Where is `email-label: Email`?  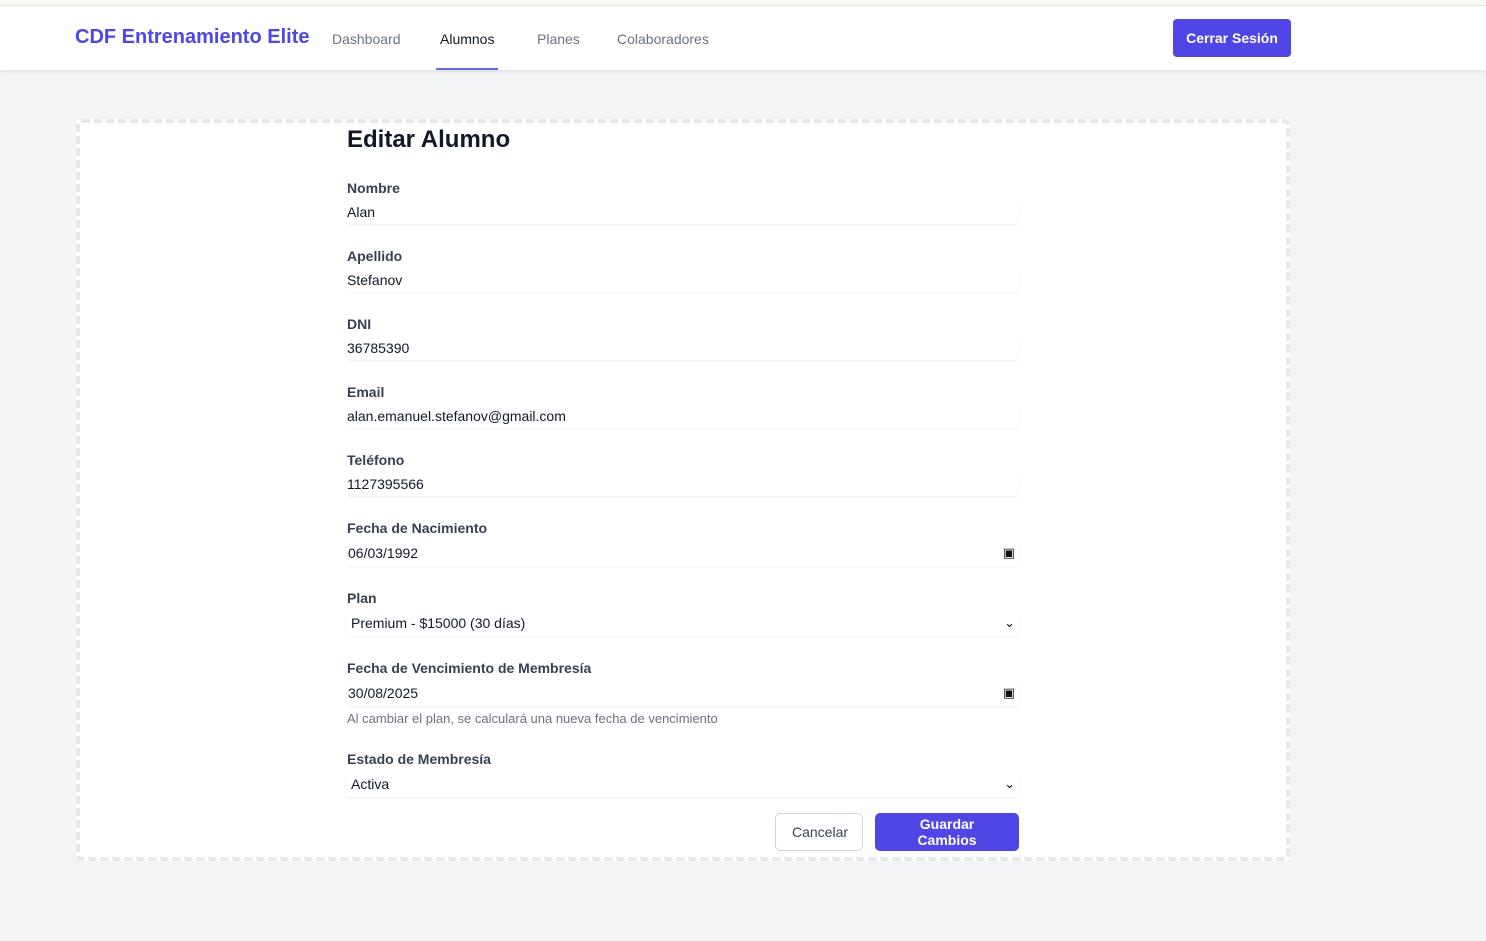 email-label: Email is located at coordinates (366, 392).